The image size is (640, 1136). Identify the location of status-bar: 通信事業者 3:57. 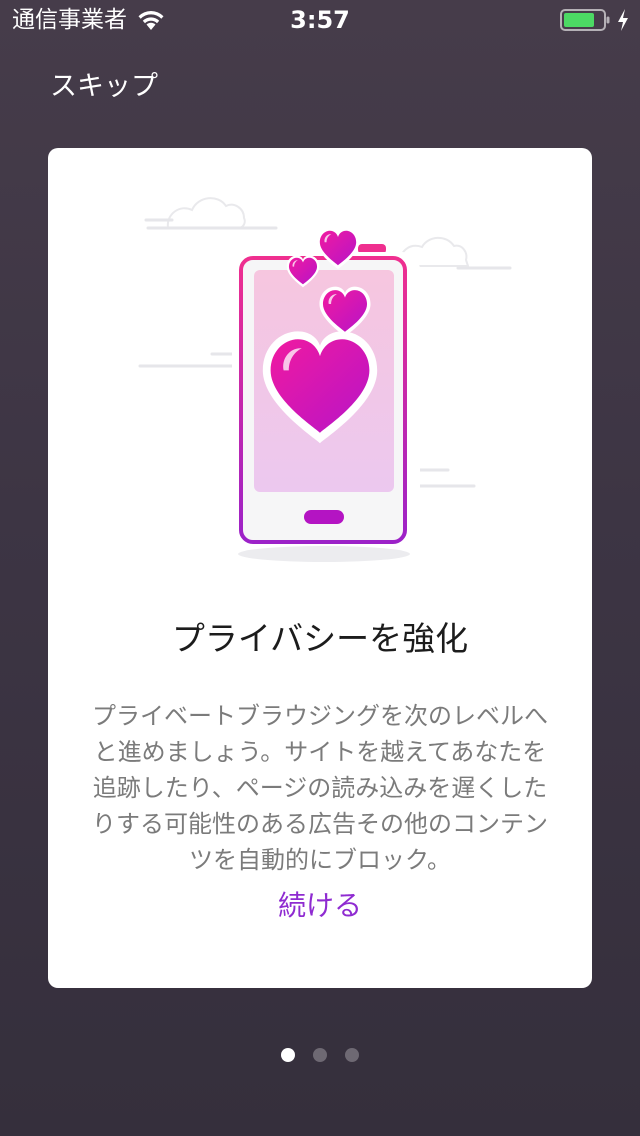
(320, 20).